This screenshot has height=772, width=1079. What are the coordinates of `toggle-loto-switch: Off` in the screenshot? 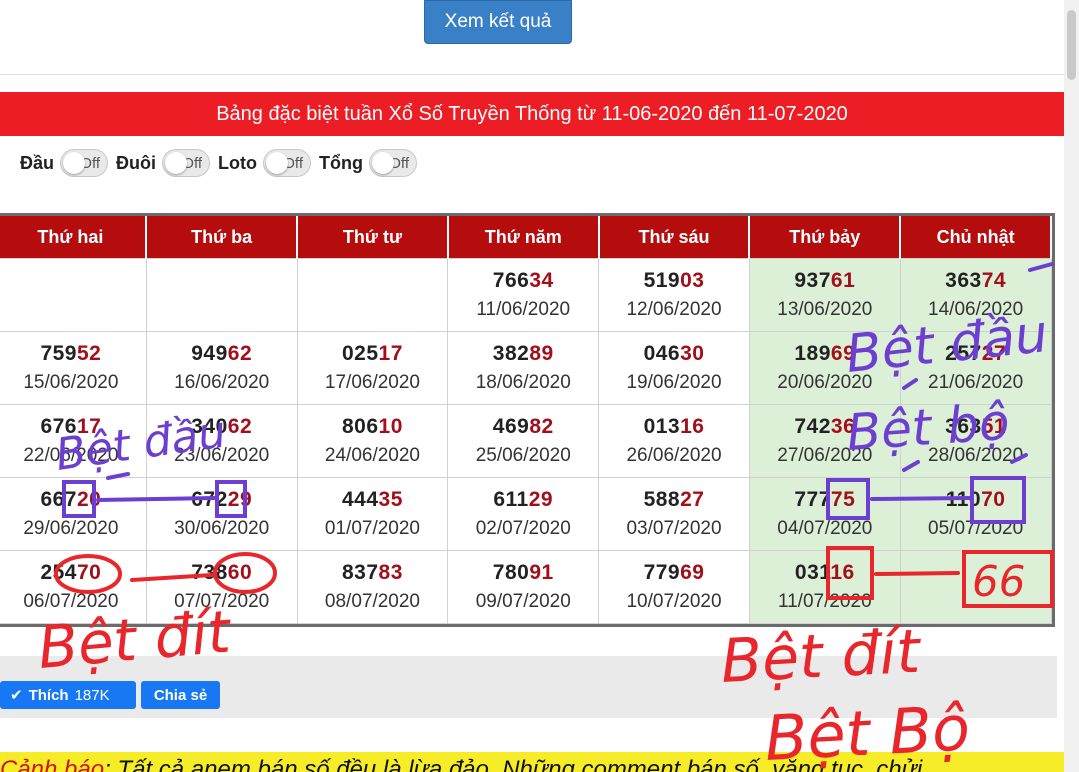 It's located at (287, 163).